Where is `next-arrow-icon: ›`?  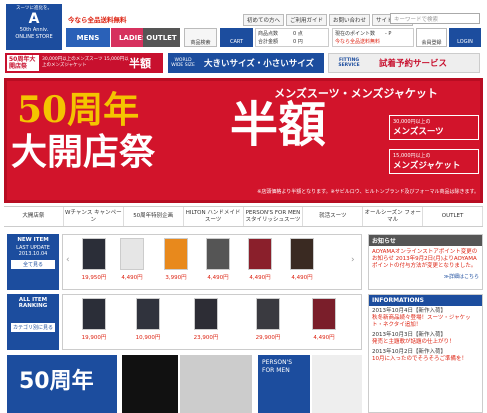
next-arrow-icon: › is located at coordinates (353, 260).